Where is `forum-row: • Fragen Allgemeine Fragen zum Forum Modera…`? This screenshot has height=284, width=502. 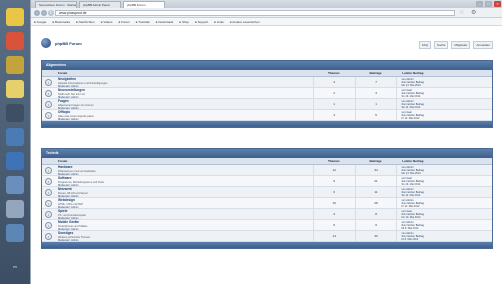 forum-row: • Fragen Allgemeine Fragen zum Forum Modera… is located at coordinates (267, 104).